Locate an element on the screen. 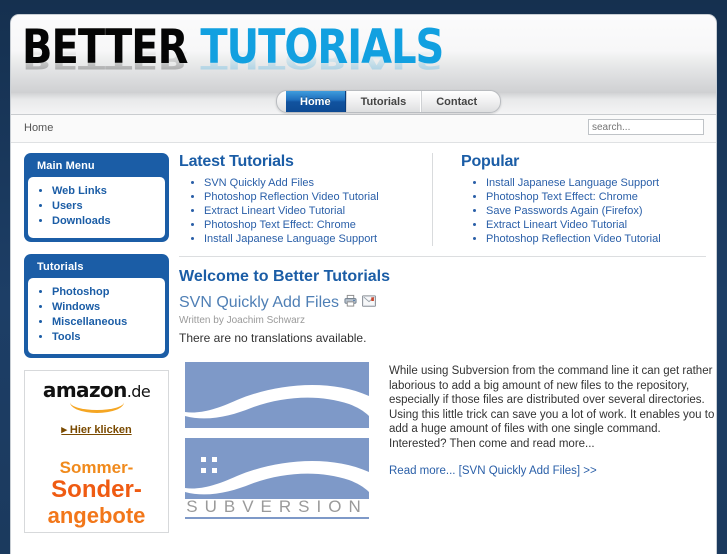 Image resolution: width=727 pixels, height=554 pixels. read-more-link: Read more... [SVN Quickly Add Files] >> is located at coordinates (552, 471).